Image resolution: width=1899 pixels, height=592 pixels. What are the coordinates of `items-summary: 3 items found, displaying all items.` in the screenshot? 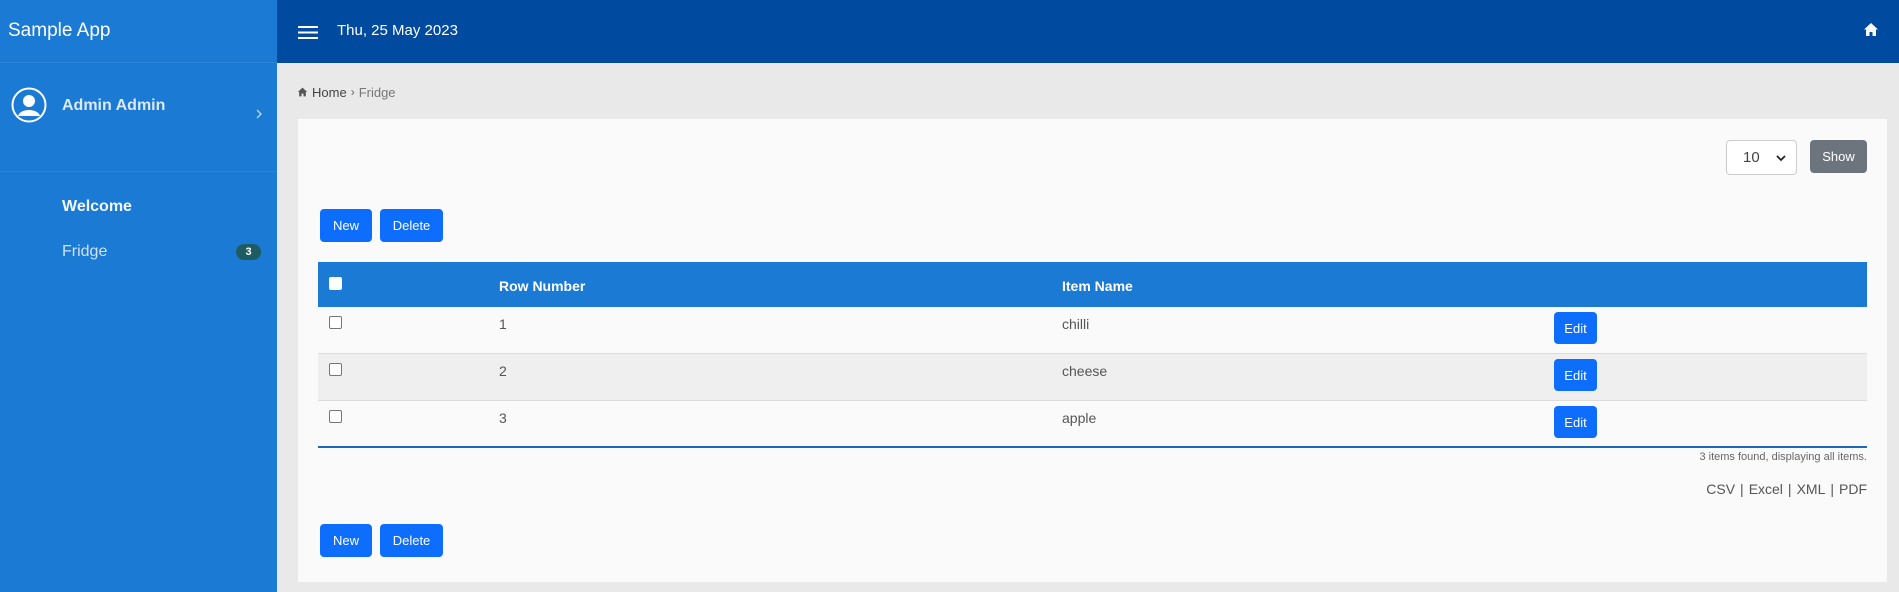 It's located at (1783, 457).